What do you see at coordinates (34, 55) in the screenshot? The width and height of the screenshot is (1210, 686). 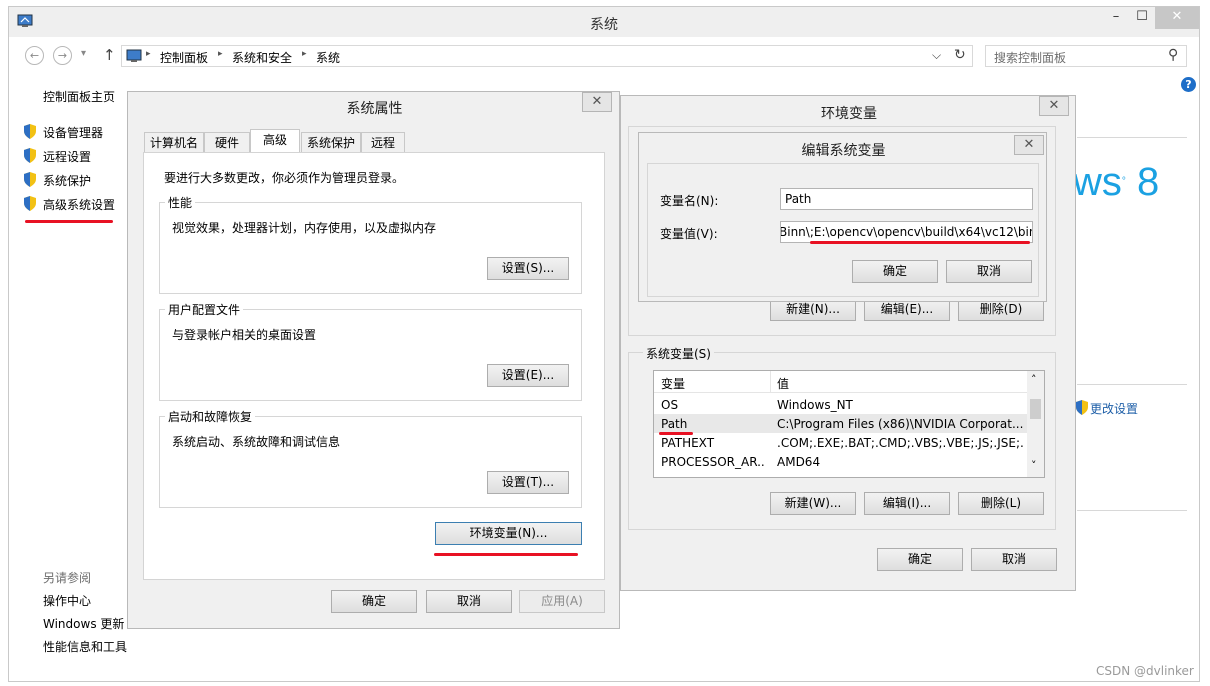 I see `back-button: ←` at bounding box center [34, 55].